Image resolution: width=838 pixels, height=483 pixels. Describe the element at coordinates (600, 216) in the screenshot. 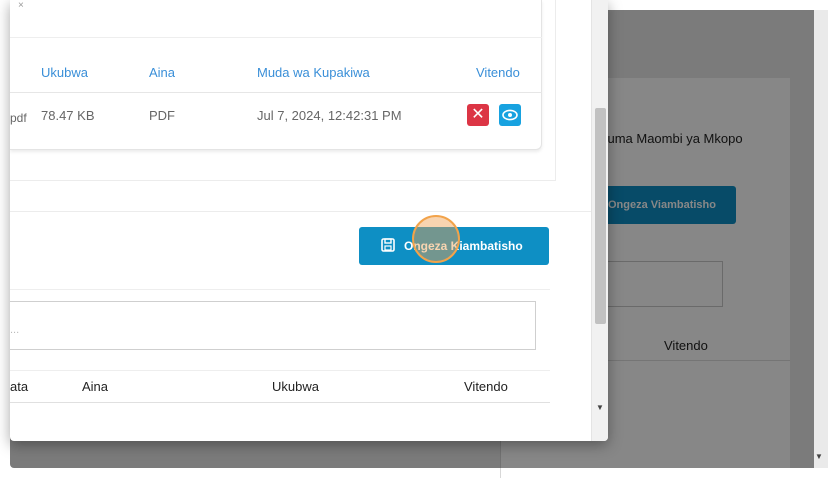

I see `scrollbar-thumb` at that location.